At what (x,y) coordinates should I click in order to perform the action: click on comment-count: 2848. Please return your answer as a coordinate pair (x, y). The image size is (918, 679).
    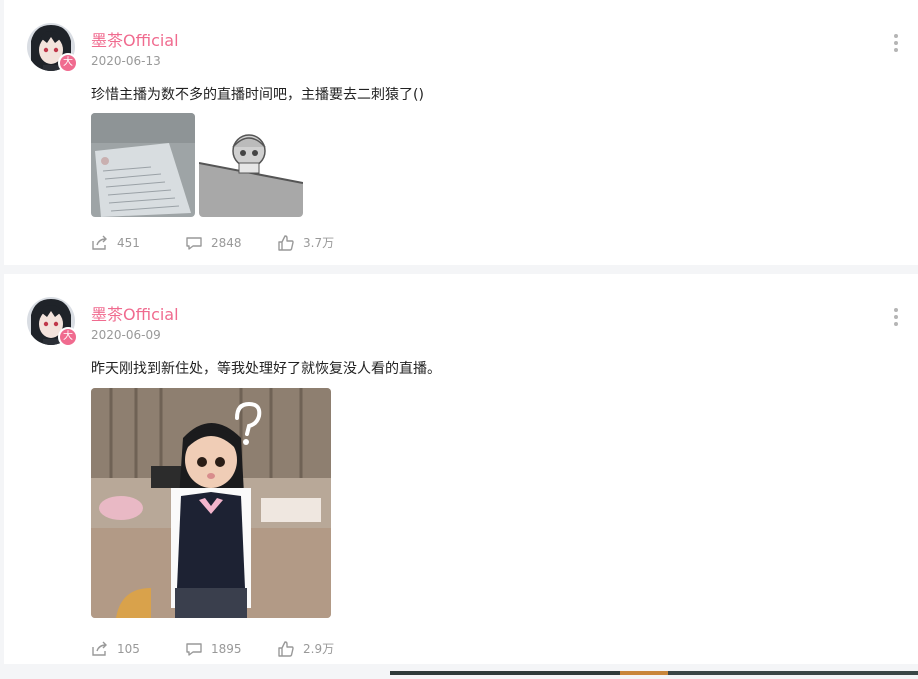
    Looking at the image, I should click on (226, 242).